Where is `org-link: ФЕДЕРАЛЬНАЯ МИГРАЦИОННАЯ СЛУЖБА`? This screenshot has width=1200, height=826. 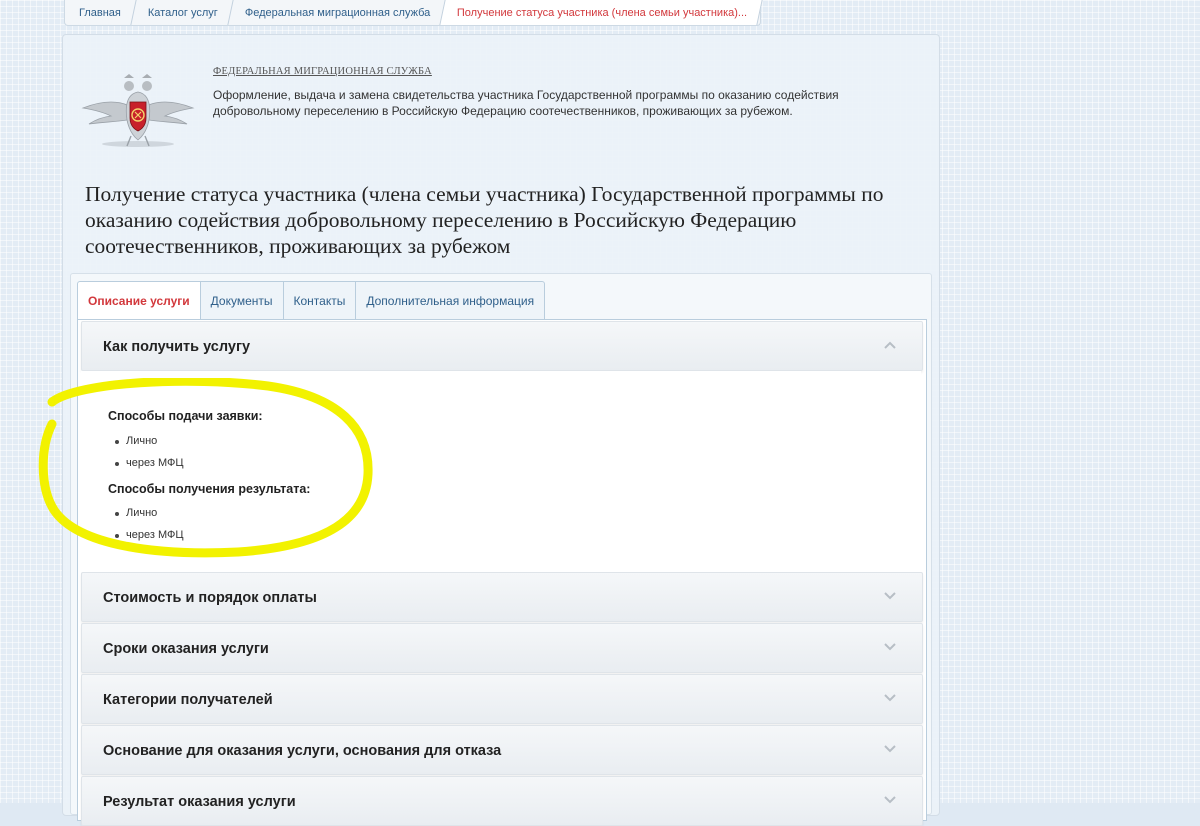
org-link: ФЕДЕРАЛЬНАЯ МИГРАЦИОННАЯ СЛУЖБА is located at coordinates (322, 71).